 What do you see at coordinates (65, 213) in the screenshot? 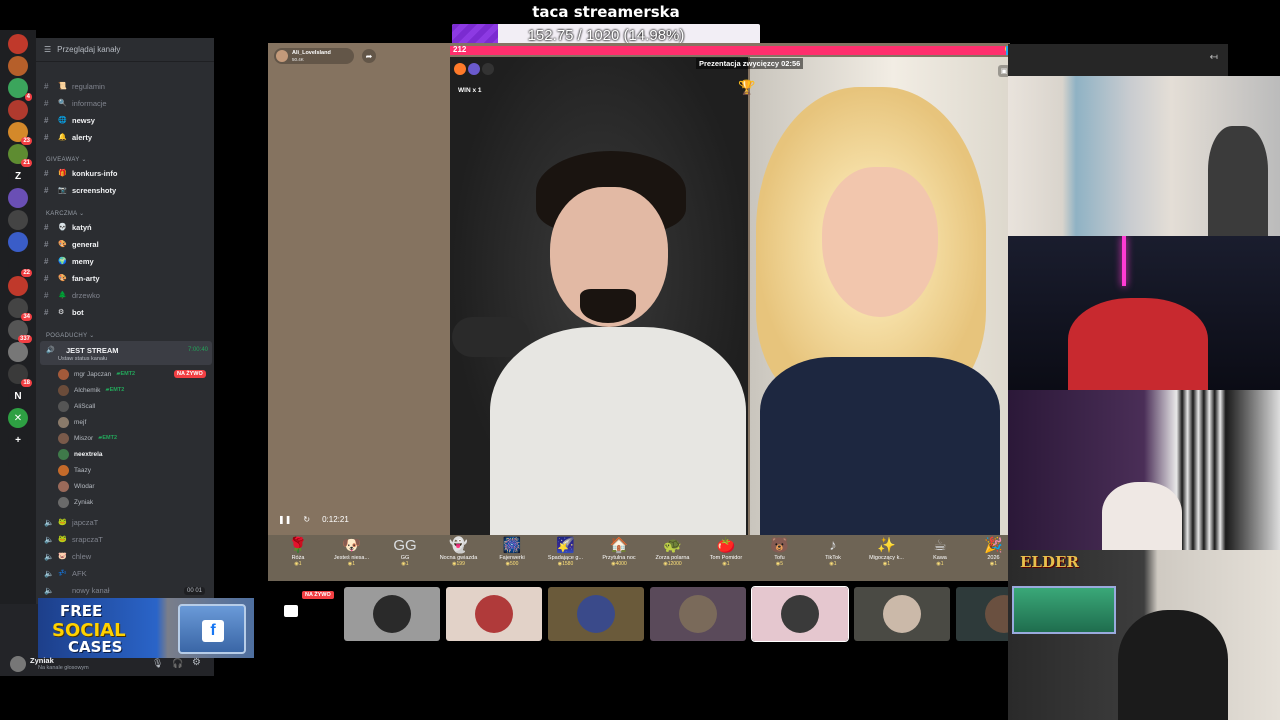
I see `category-karczma: KARCZMA ⌄` at bounding box center [65, 213].